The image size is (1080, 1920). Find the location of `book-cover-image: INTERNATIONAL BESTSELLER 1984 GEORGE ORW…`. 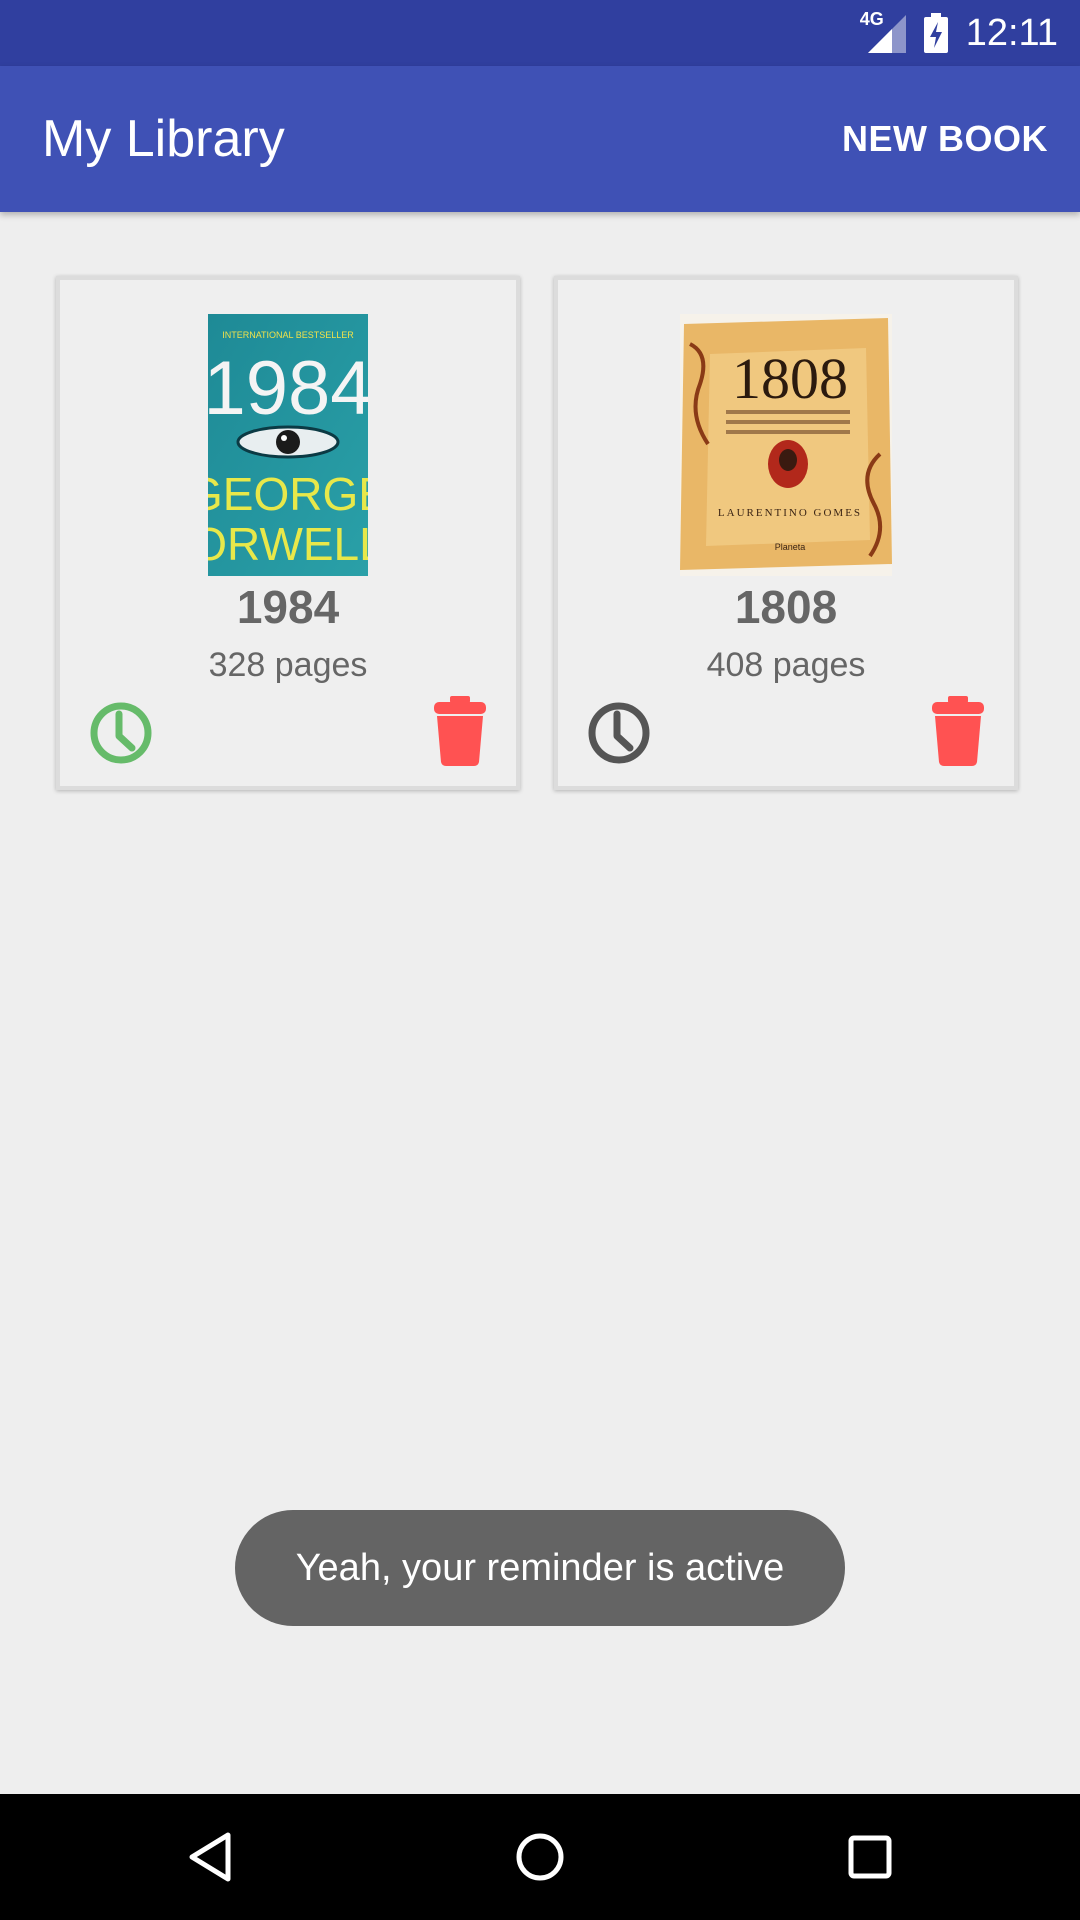

book-cover-image: INTERNATIONAL BESTSELLER 1984 GEORGE ORW… is located at coordinates (288, 445).